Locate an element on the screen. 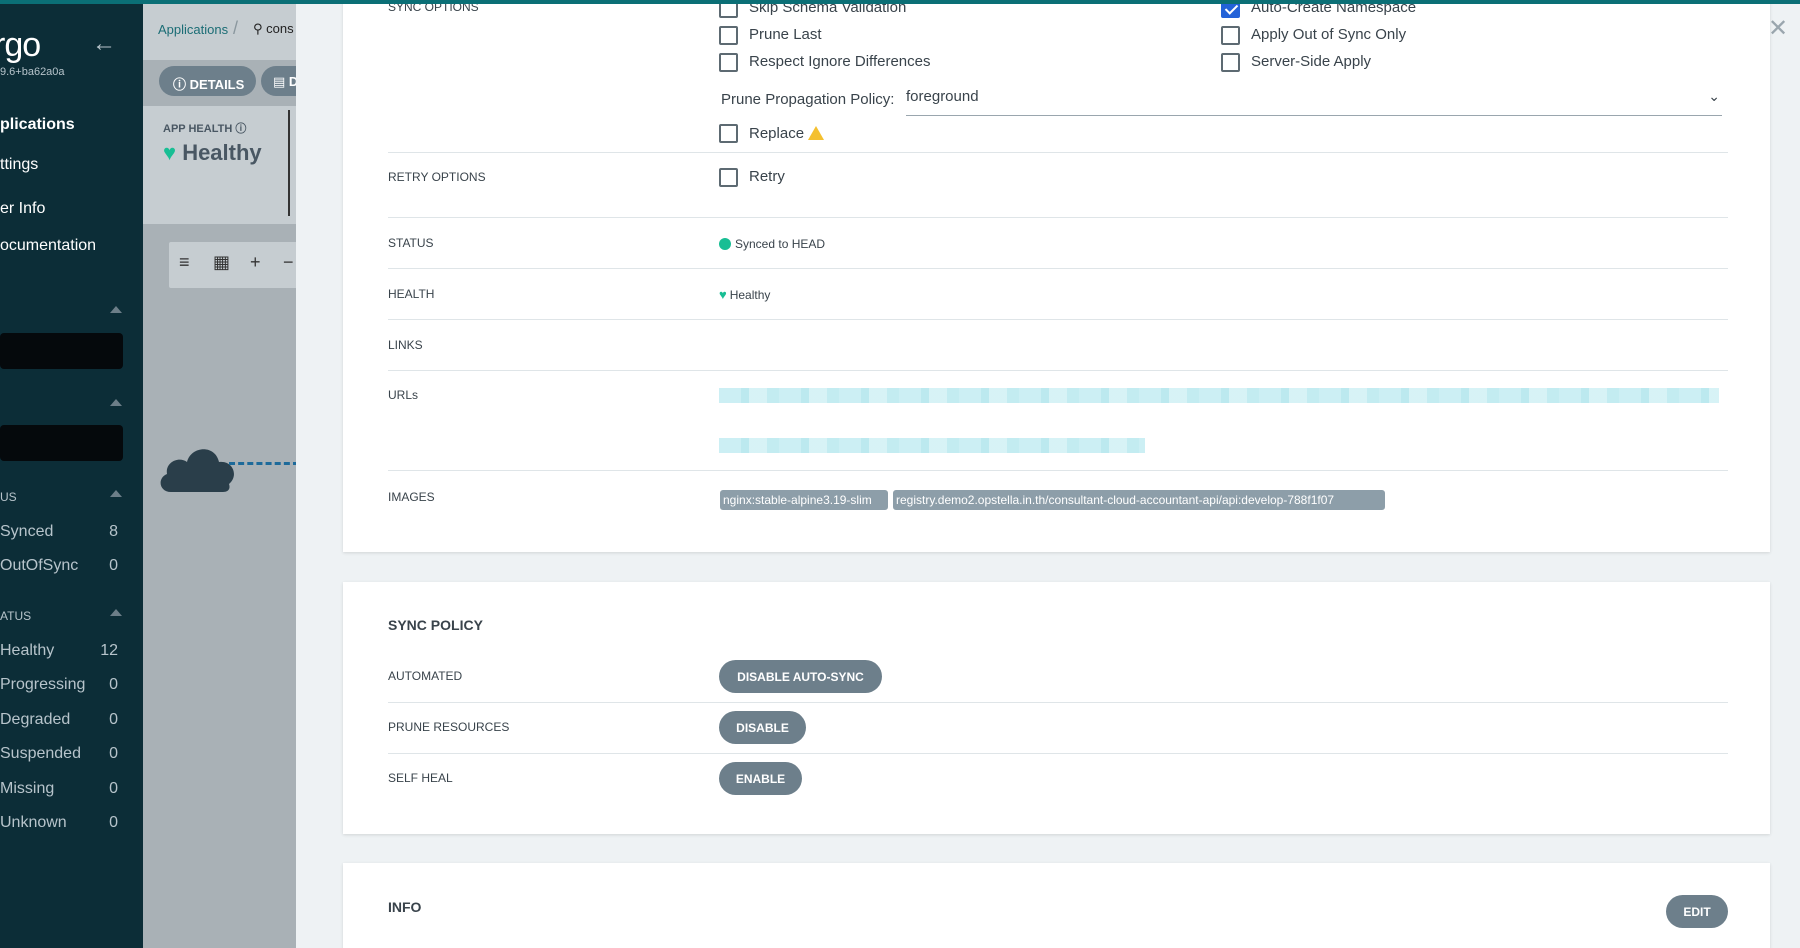  prune-last-checkbox is located at coordinates (728, 35).